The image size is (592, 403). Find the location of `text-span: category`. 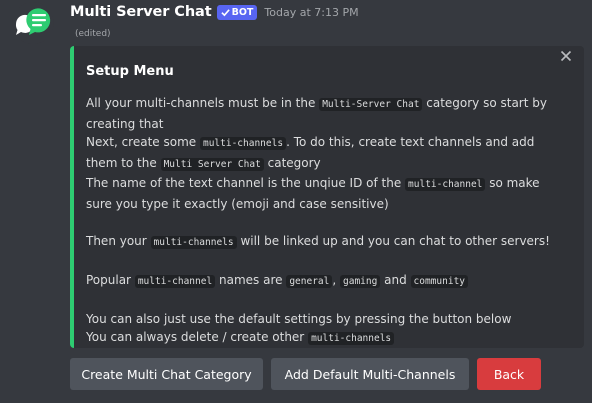

text-span: category is located at coordinates (292, 162).